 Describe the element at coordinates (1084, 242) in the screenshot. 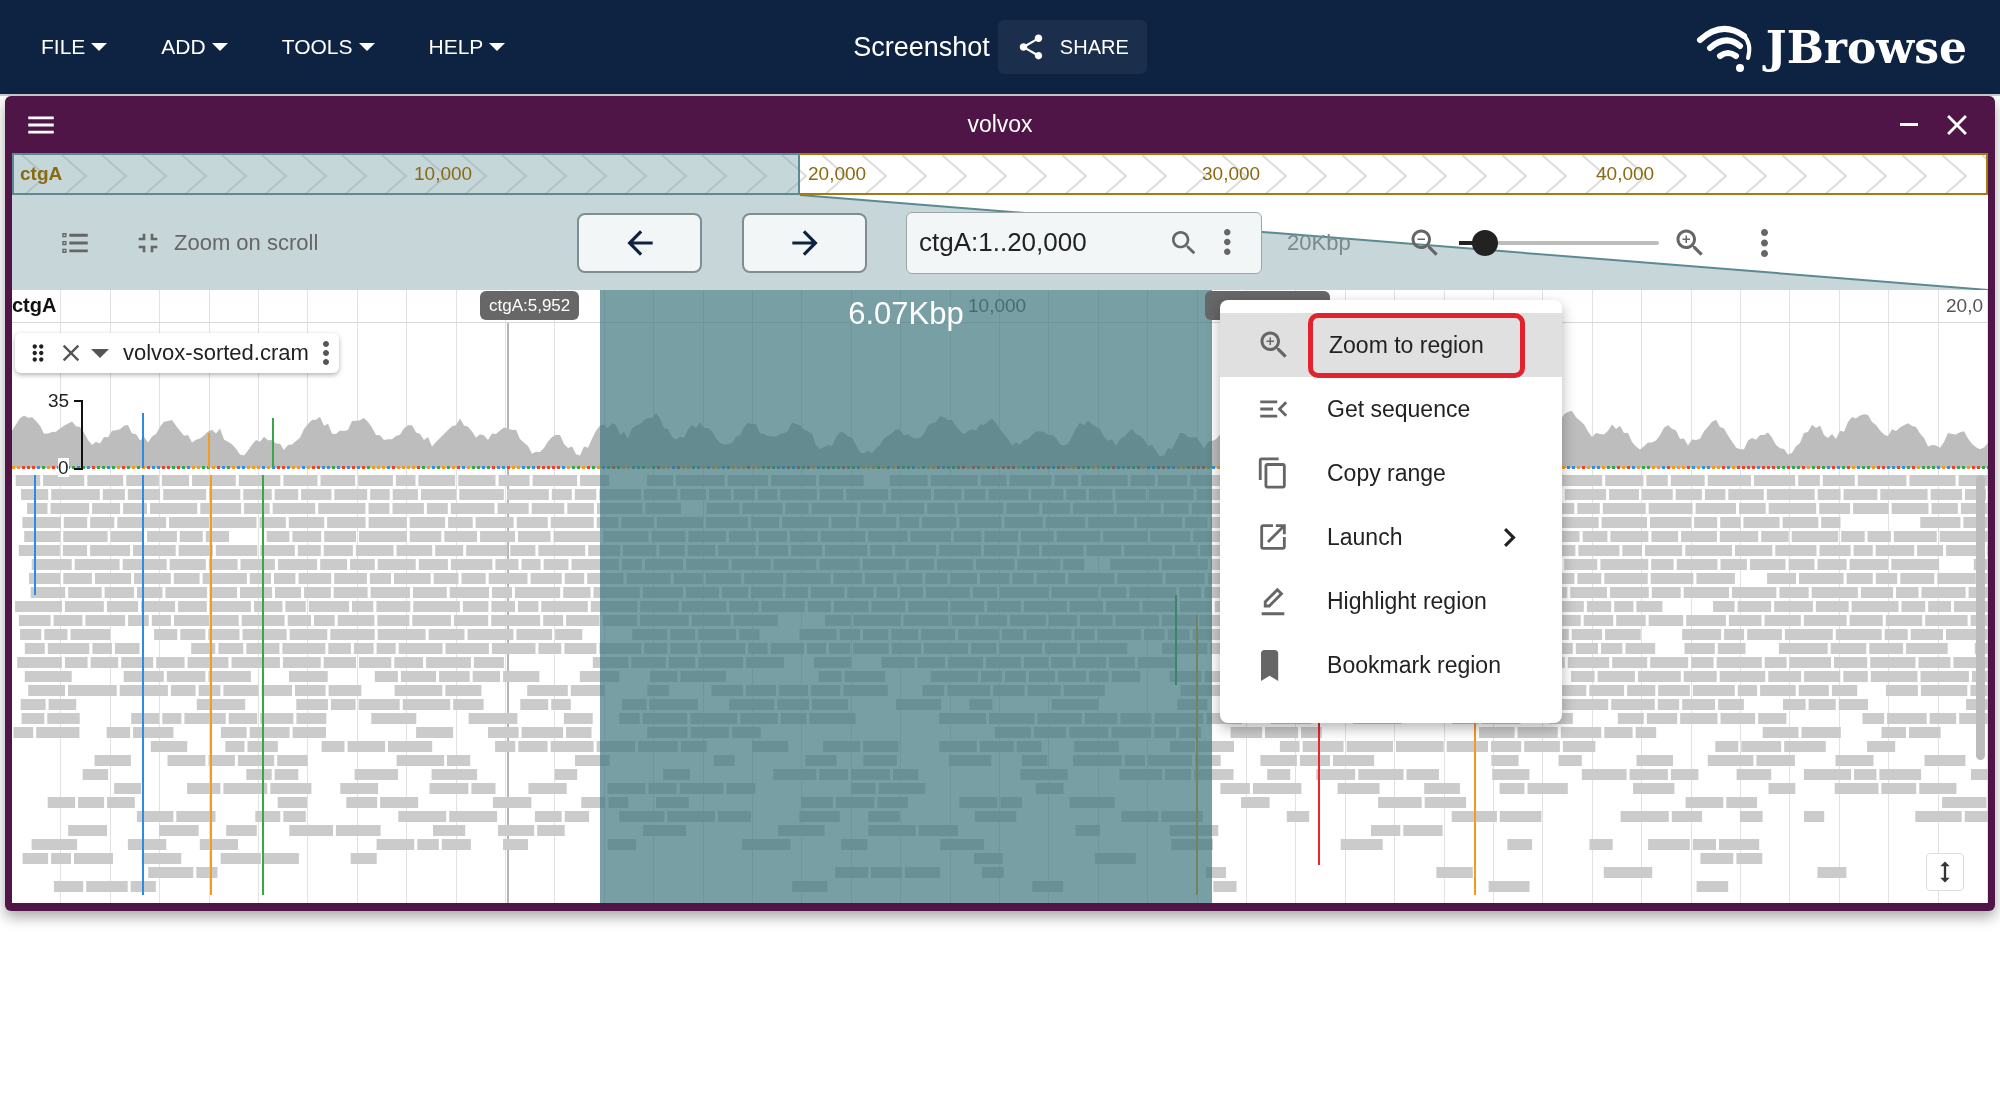

I see `location-field: ctgA:1..20,000` at that location.